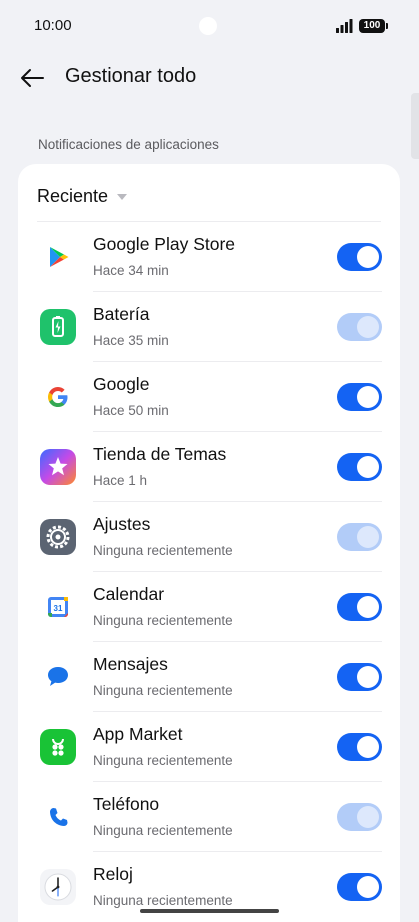 Image resolution: width=419 pixels, height=922 pixels. I want to click on app-last-notification: Hace 34 min, so click(131, 270).